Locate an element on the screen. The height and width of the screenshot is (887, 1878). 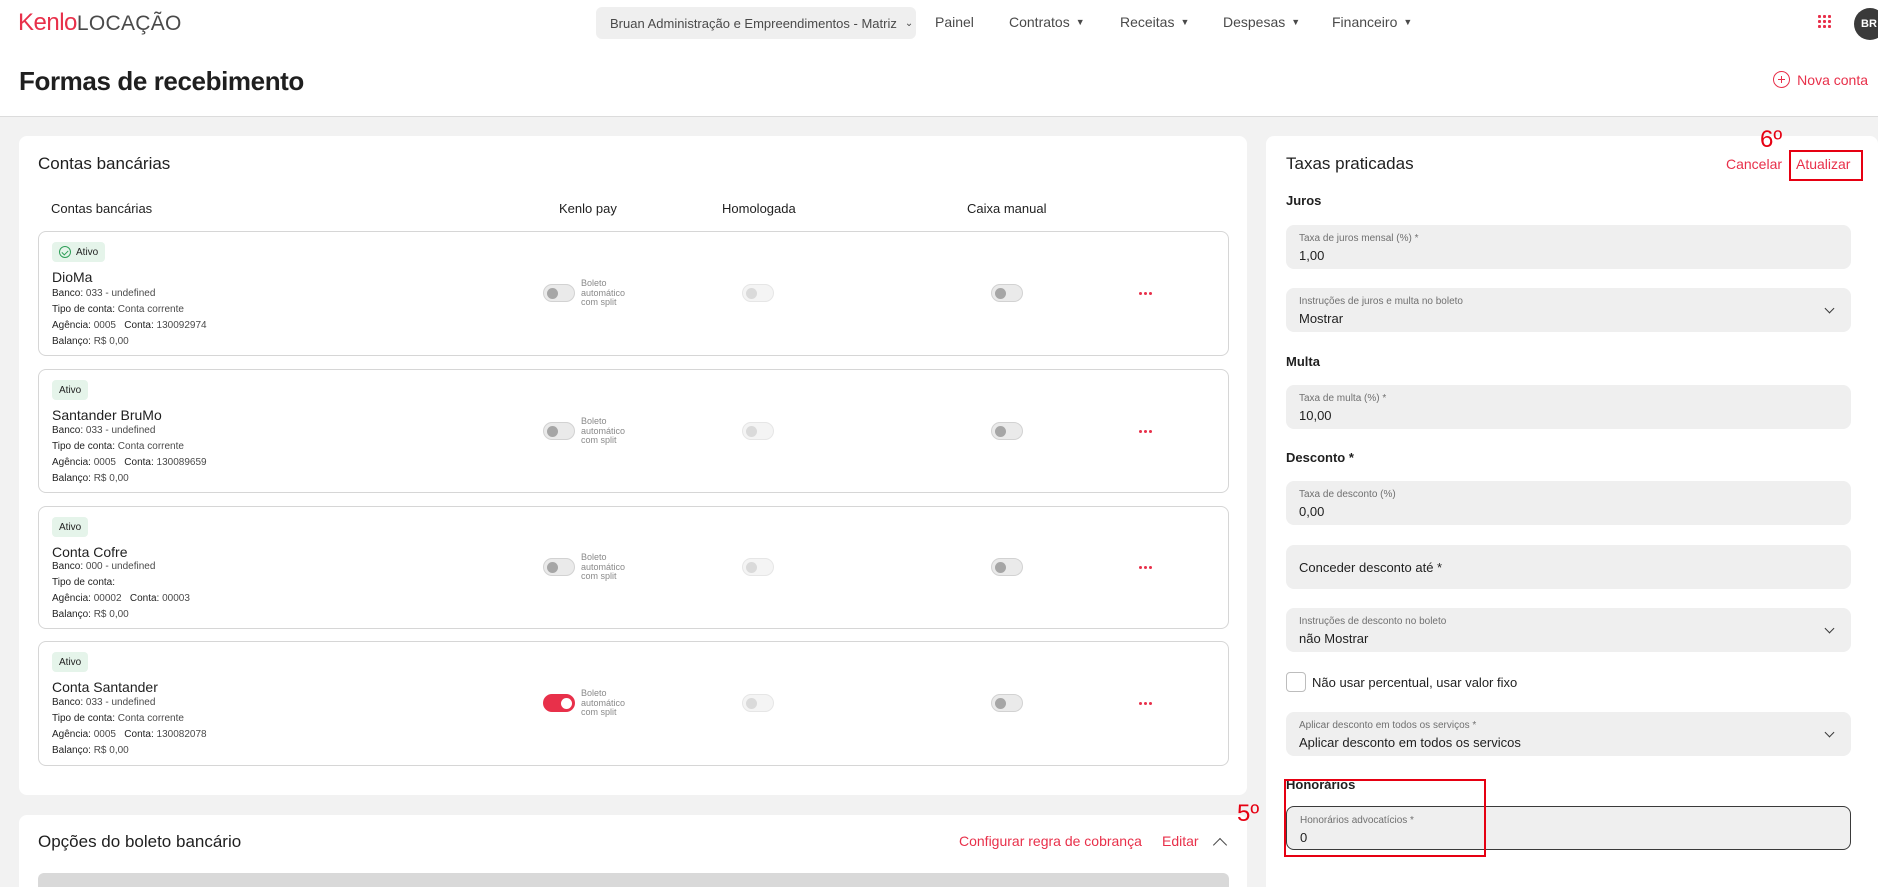
field-value: Aplicar desconto em todos os servicos is located at coordinates (1410, 742).